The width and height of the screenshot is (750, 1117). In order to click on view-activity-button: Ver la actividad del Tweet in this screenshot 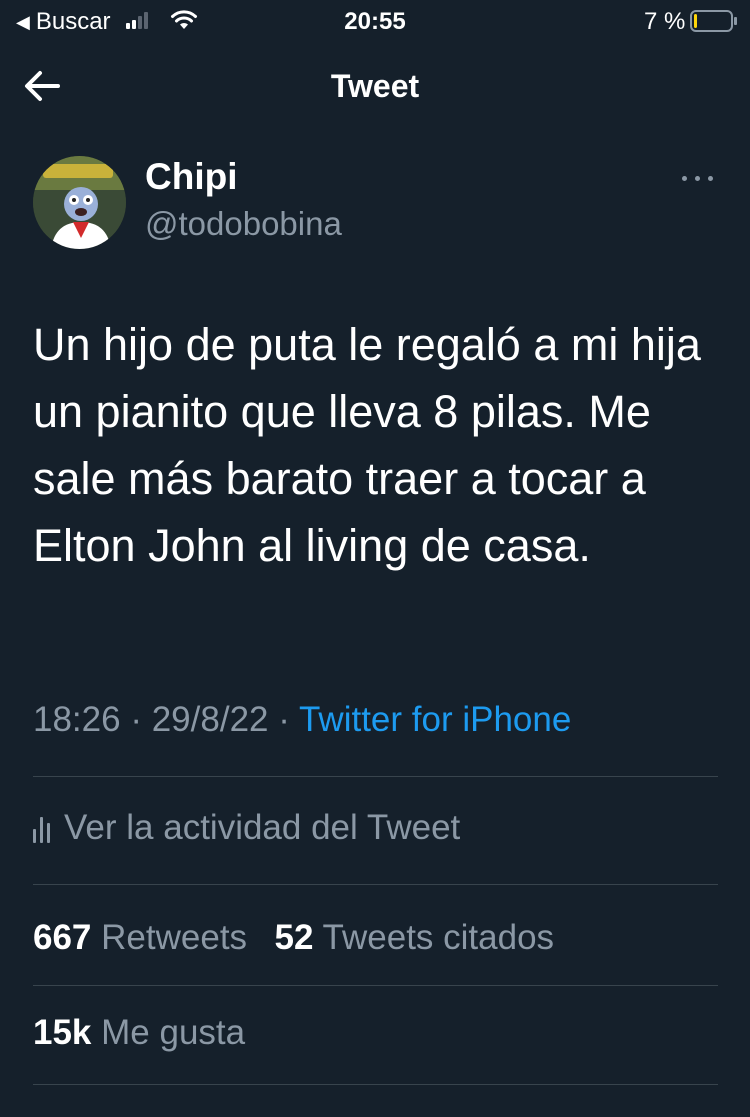, I will do `click(246, 828)`.